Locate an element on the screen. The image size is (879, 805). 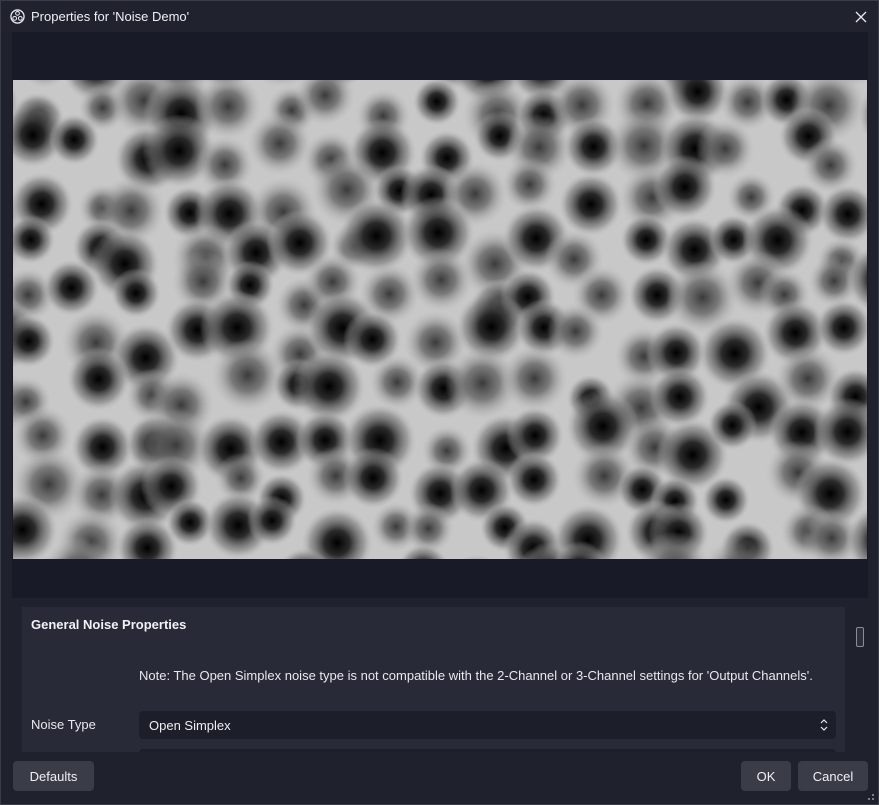
scrollbar-thumb is located at coordinates (860, 637).